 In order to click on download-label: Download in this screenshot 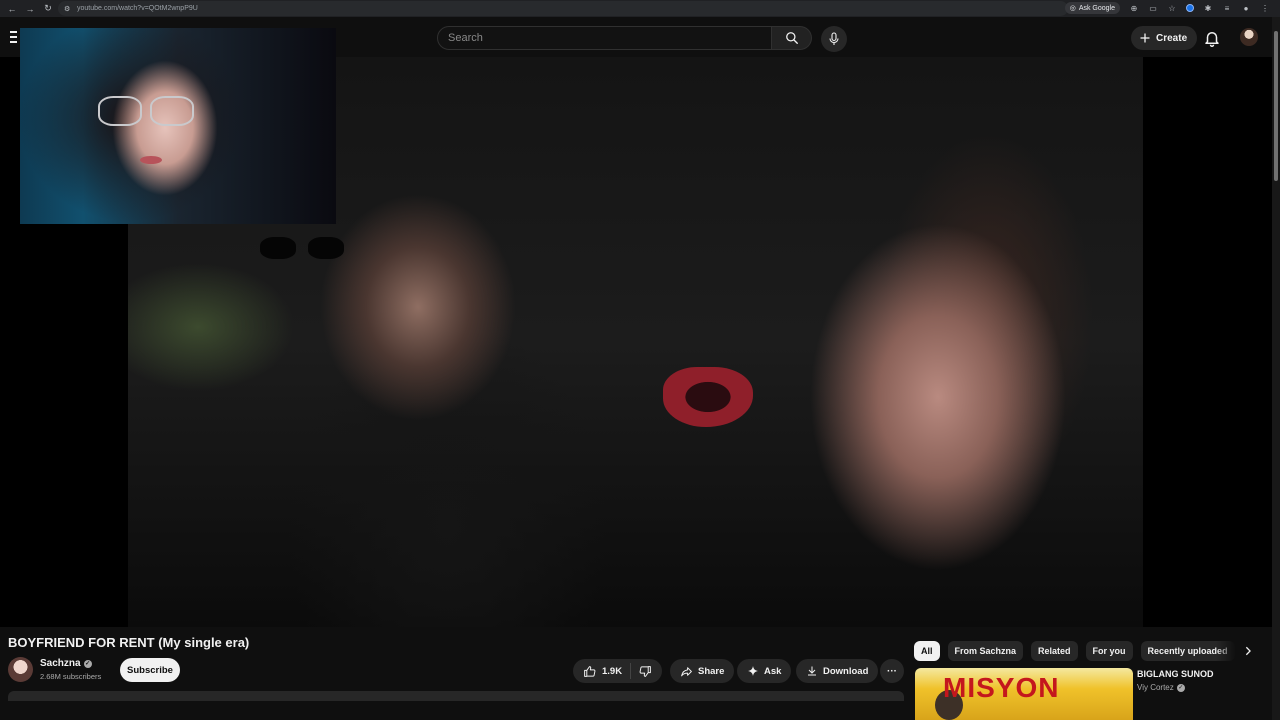, I will do `click(846, 671)`.